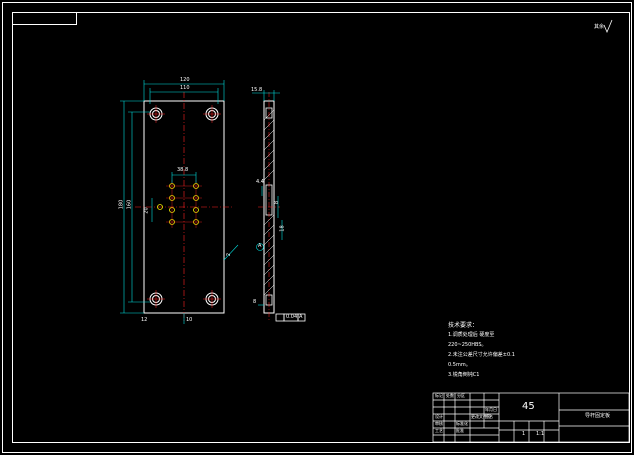 The image size is (634, 455). What do you see at coordinates (183, 170) in the screenshot?
I see `dim-hole-spacing-x: 38.8` at bounding box center [183, 170].